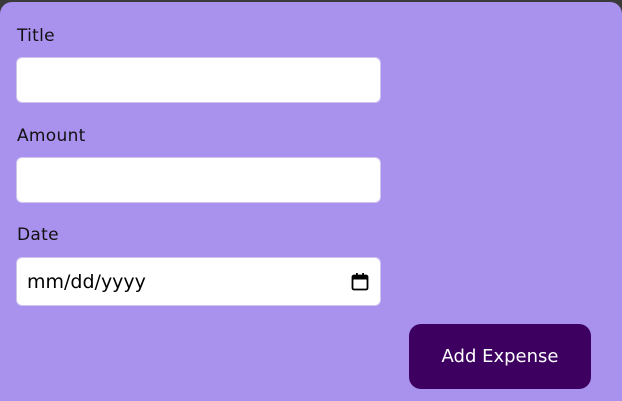 The width and height of the screenshot is (622, 401). Describe the element at coordinates (38, 235) in the screenshot. I see `date-label: Date` at that location.